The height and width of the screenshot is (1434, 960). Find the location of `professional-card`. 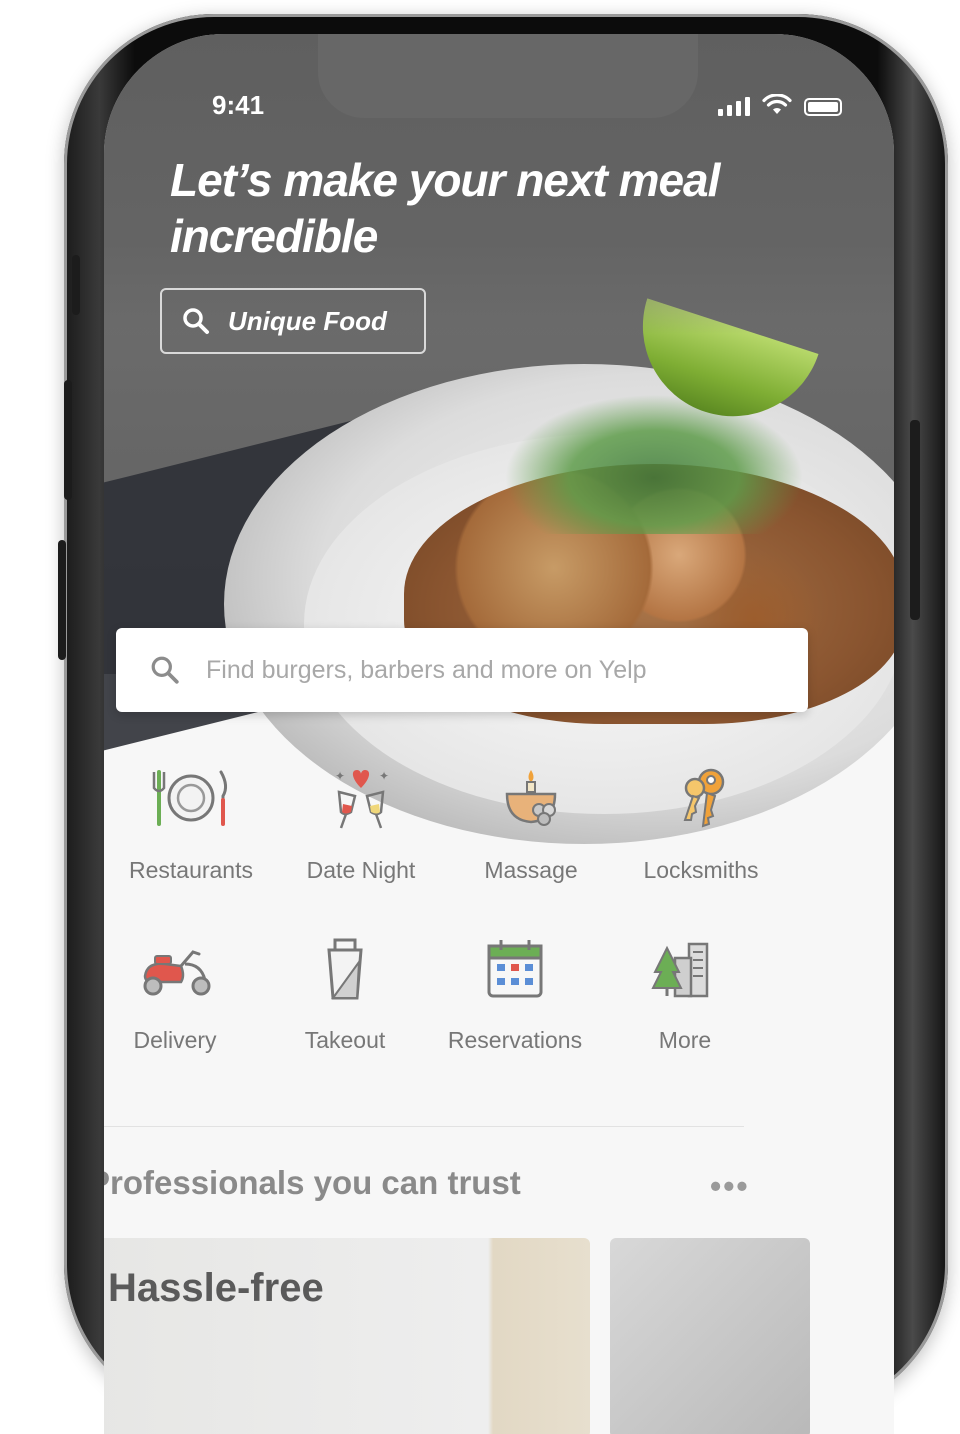

professional-card is located at coordinates (710, 1336).